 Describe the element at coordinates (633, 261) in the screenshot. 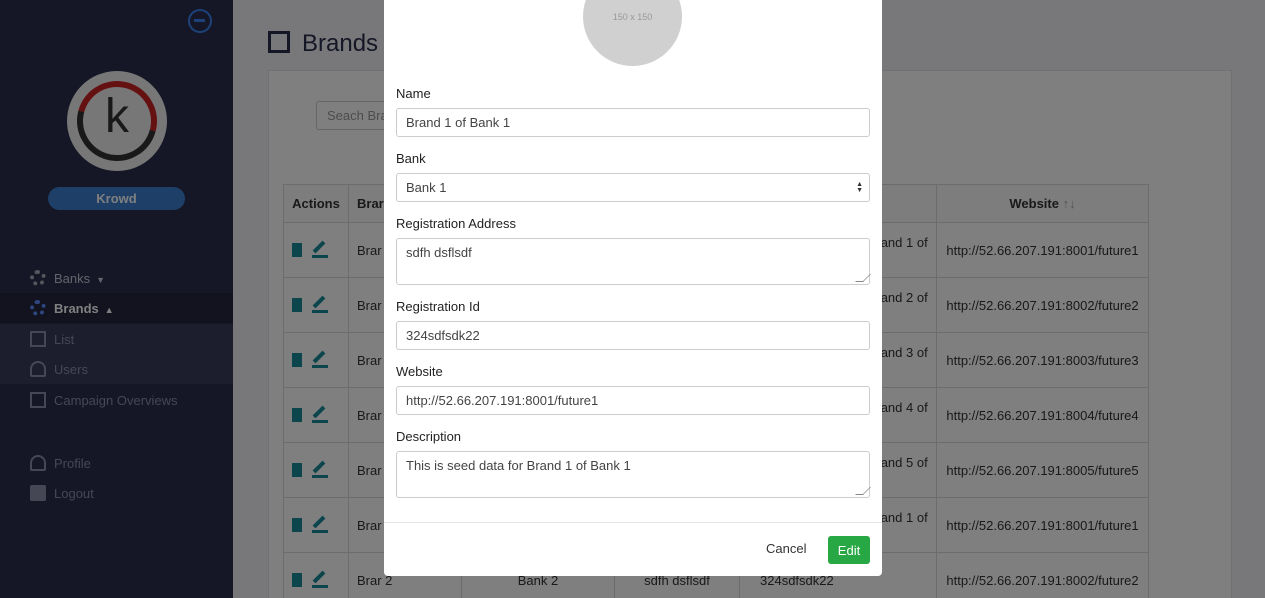

I see `registration-address-field: sdfh dsflsdf` at that location.